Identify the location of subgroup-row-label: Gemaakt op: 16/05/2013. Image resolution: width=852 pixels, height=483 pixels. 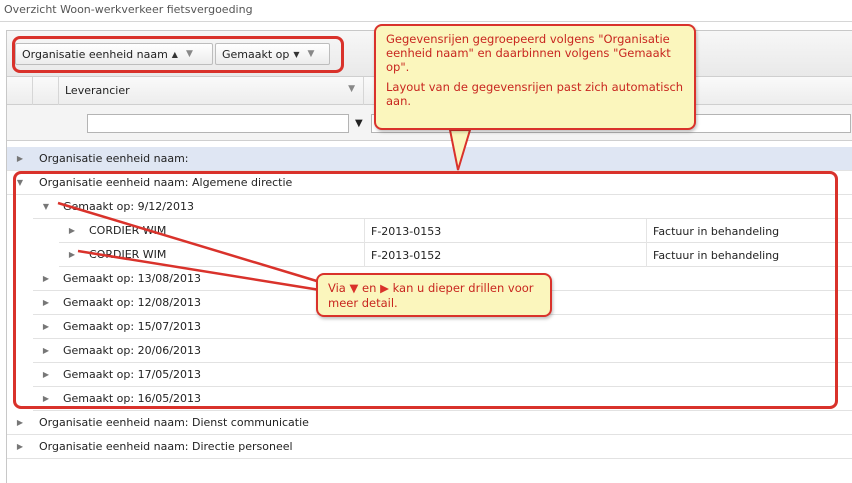
(132, 398).